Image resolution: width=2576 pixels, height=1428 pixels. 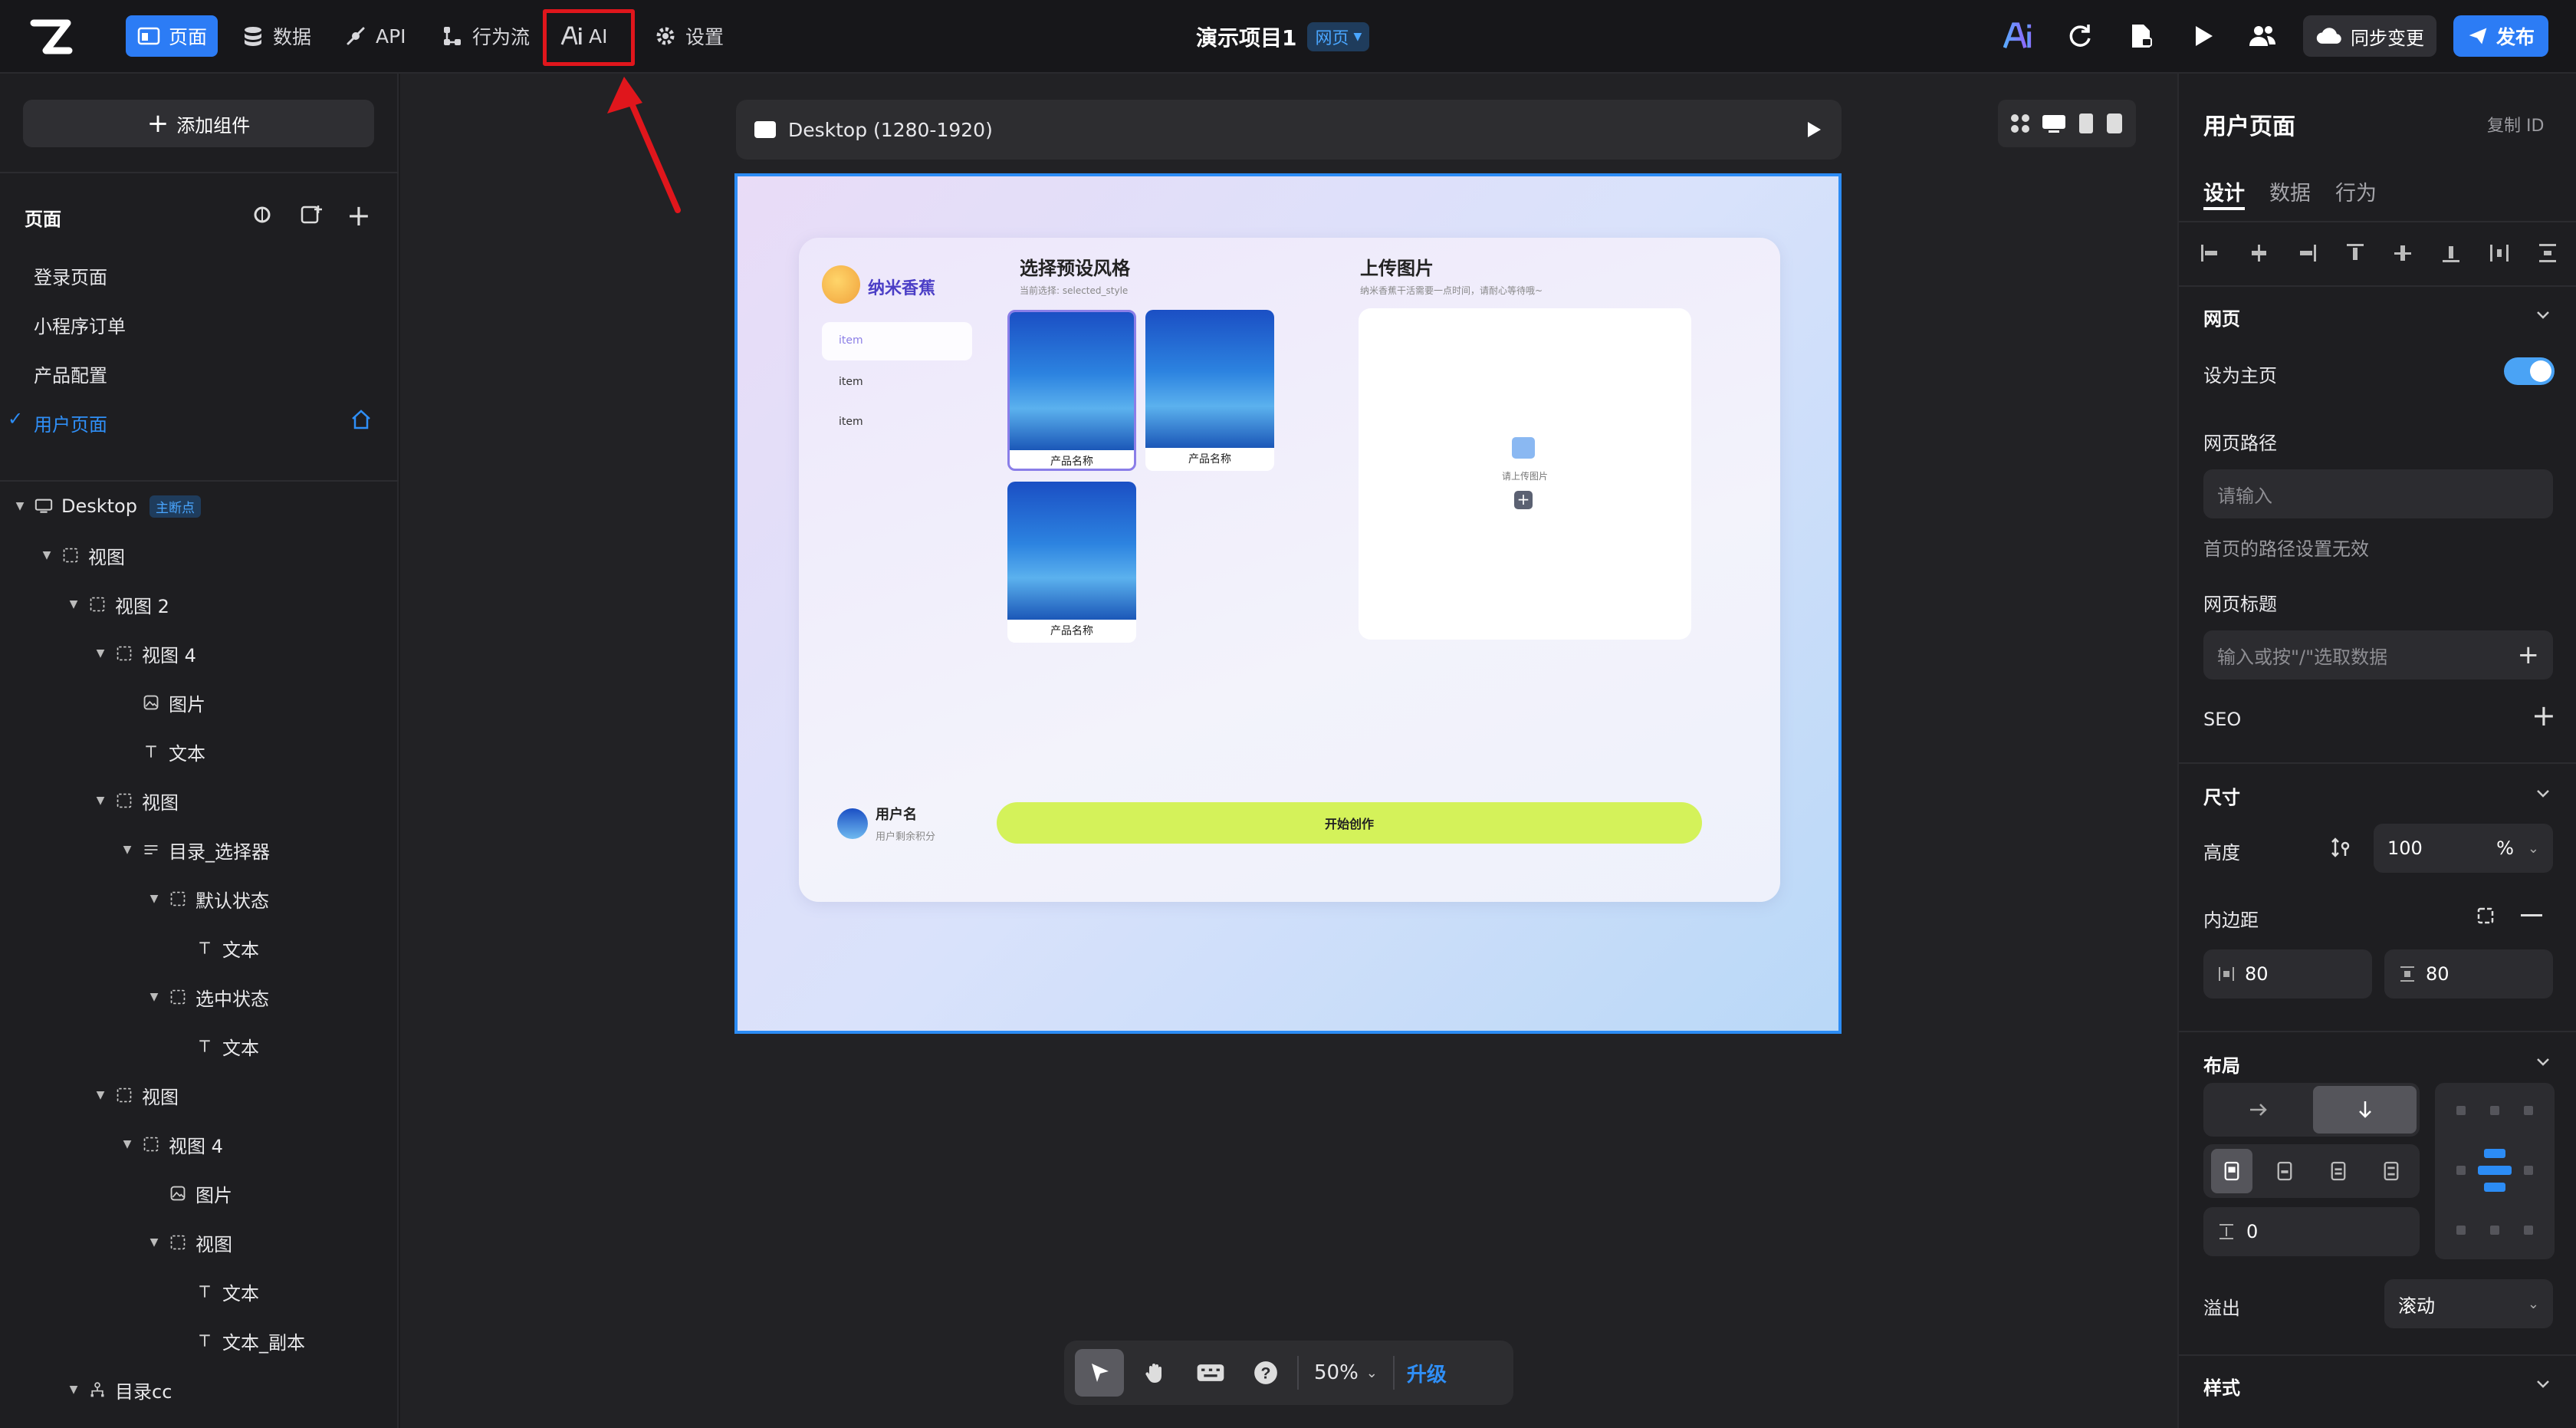 I want to click on page-title-input: 输入或按"/"选取数据 +, so click(x=2378, y=654).